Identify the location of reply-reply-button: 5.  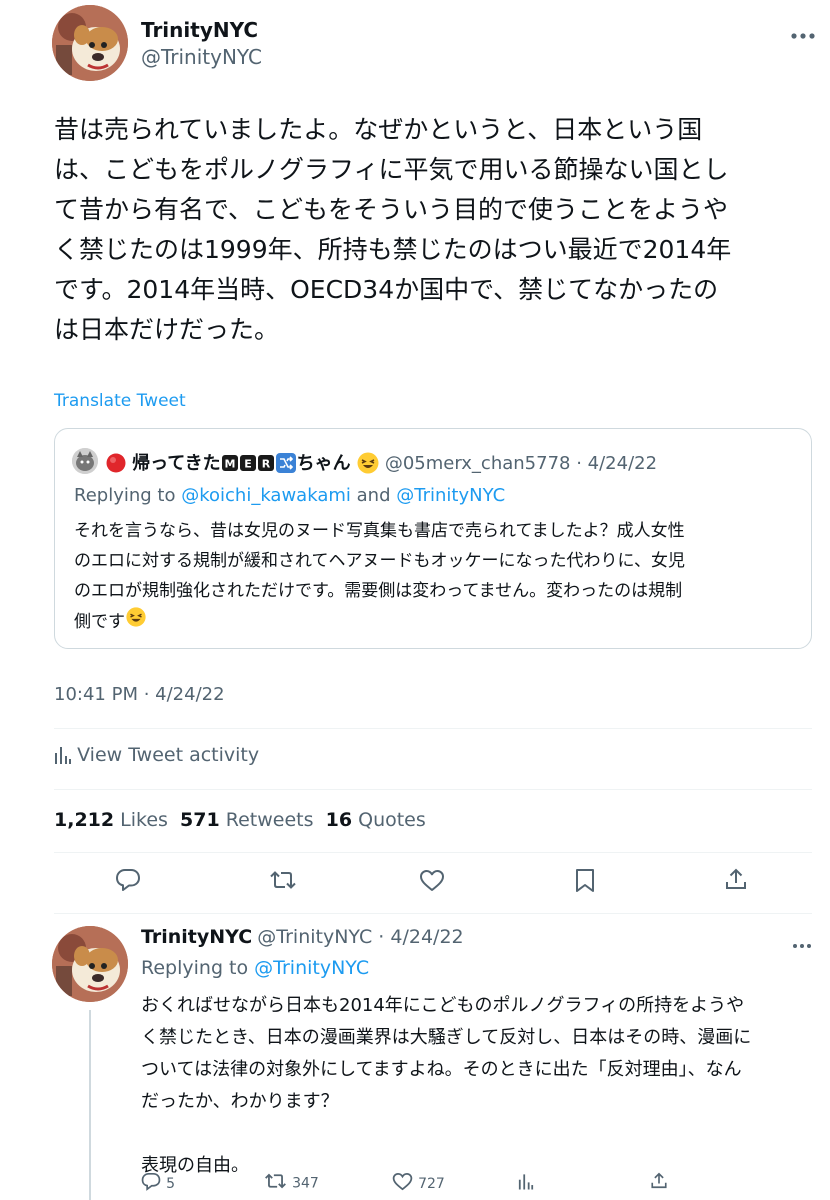
(158, 1183).